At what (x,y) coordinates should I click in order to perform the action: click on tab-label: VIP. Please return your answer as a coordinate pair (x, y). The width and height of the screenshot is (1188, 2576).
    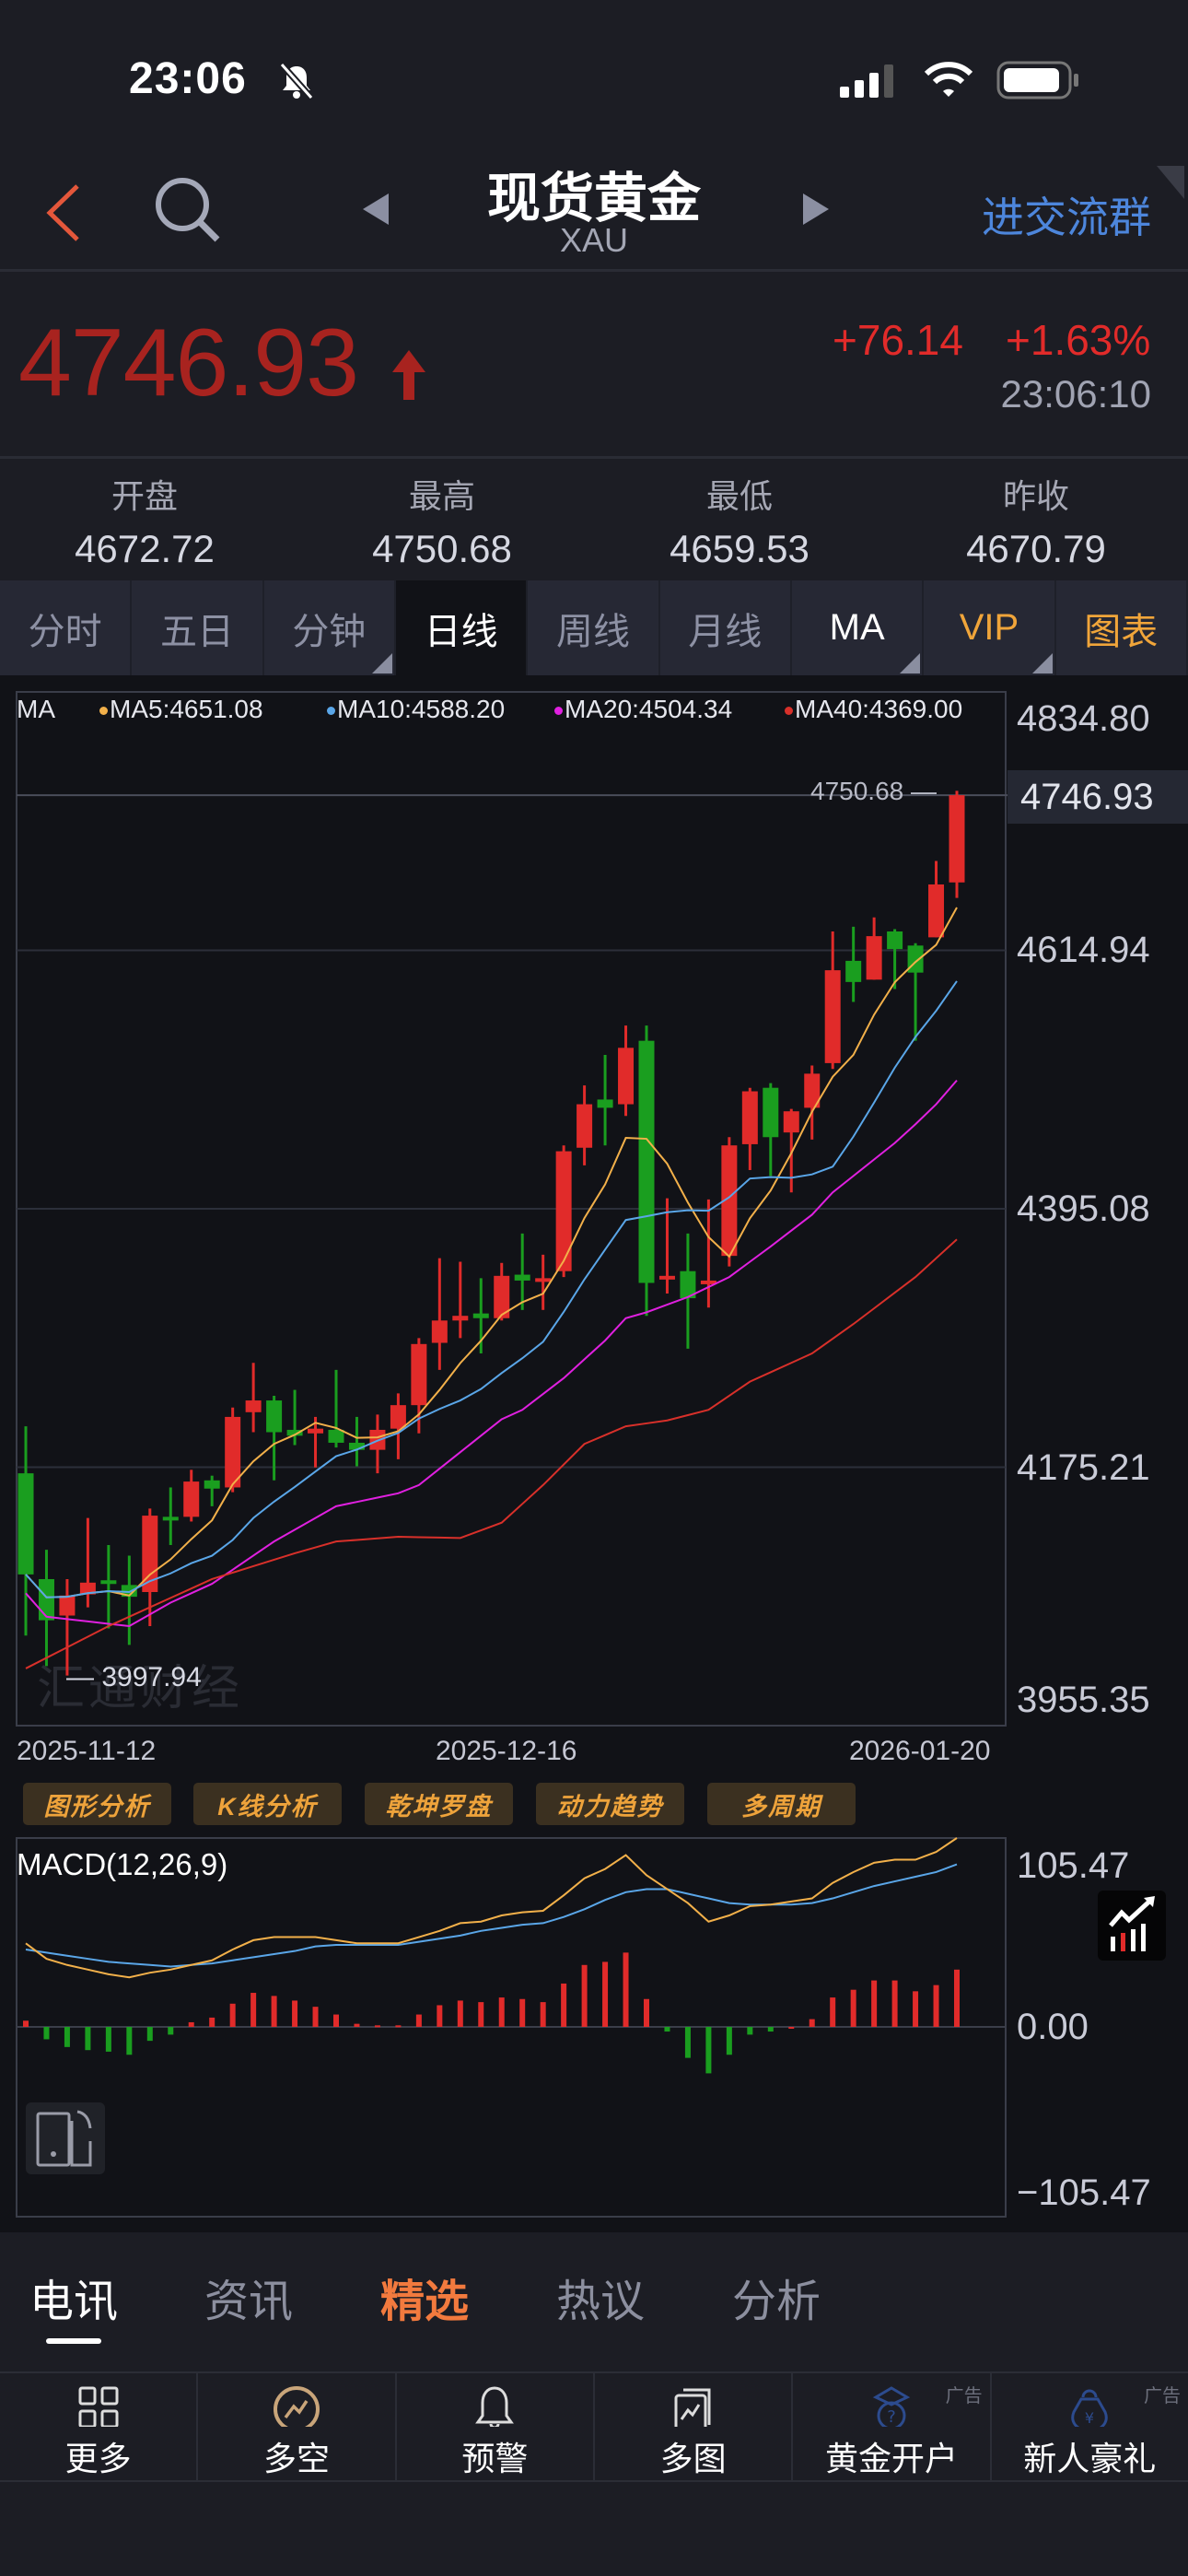
    Looking at the image, I should click on (989, 627).